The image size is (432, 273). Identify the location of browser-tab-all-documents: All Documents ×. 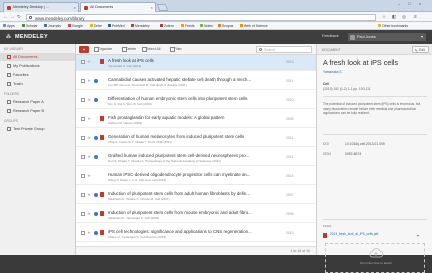
(118, 7).